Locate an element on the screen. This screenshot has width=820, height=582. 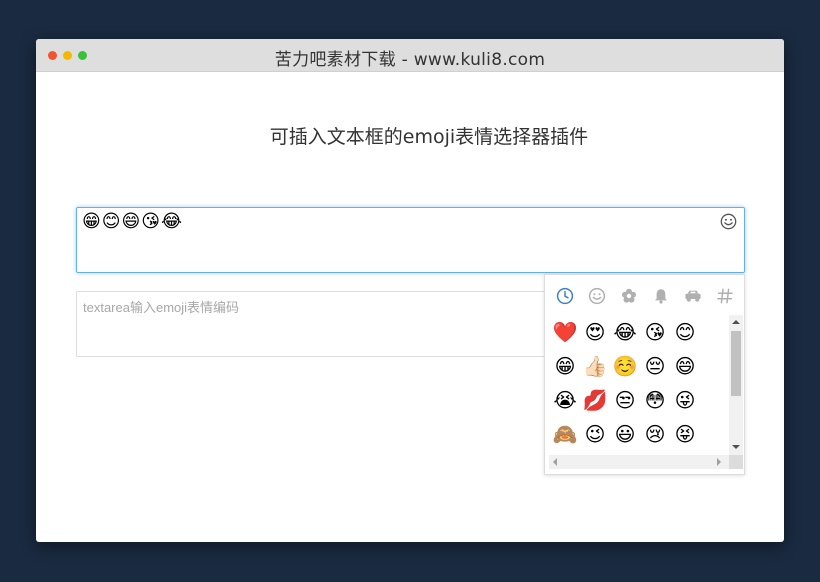
emoji-picker-panel: ❤️ 😍 😂 😘 😊 😁 👍🏻 ☺️ 😔 😄 😭 💋 😒 😳 😜 🙈 😉 😃 😢 😝 is located at coordinates (644, 374).